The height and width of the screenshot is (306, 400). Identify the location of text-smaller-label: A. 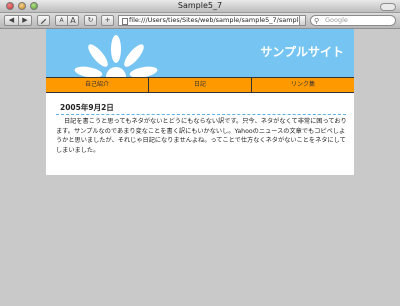
(61, 20).